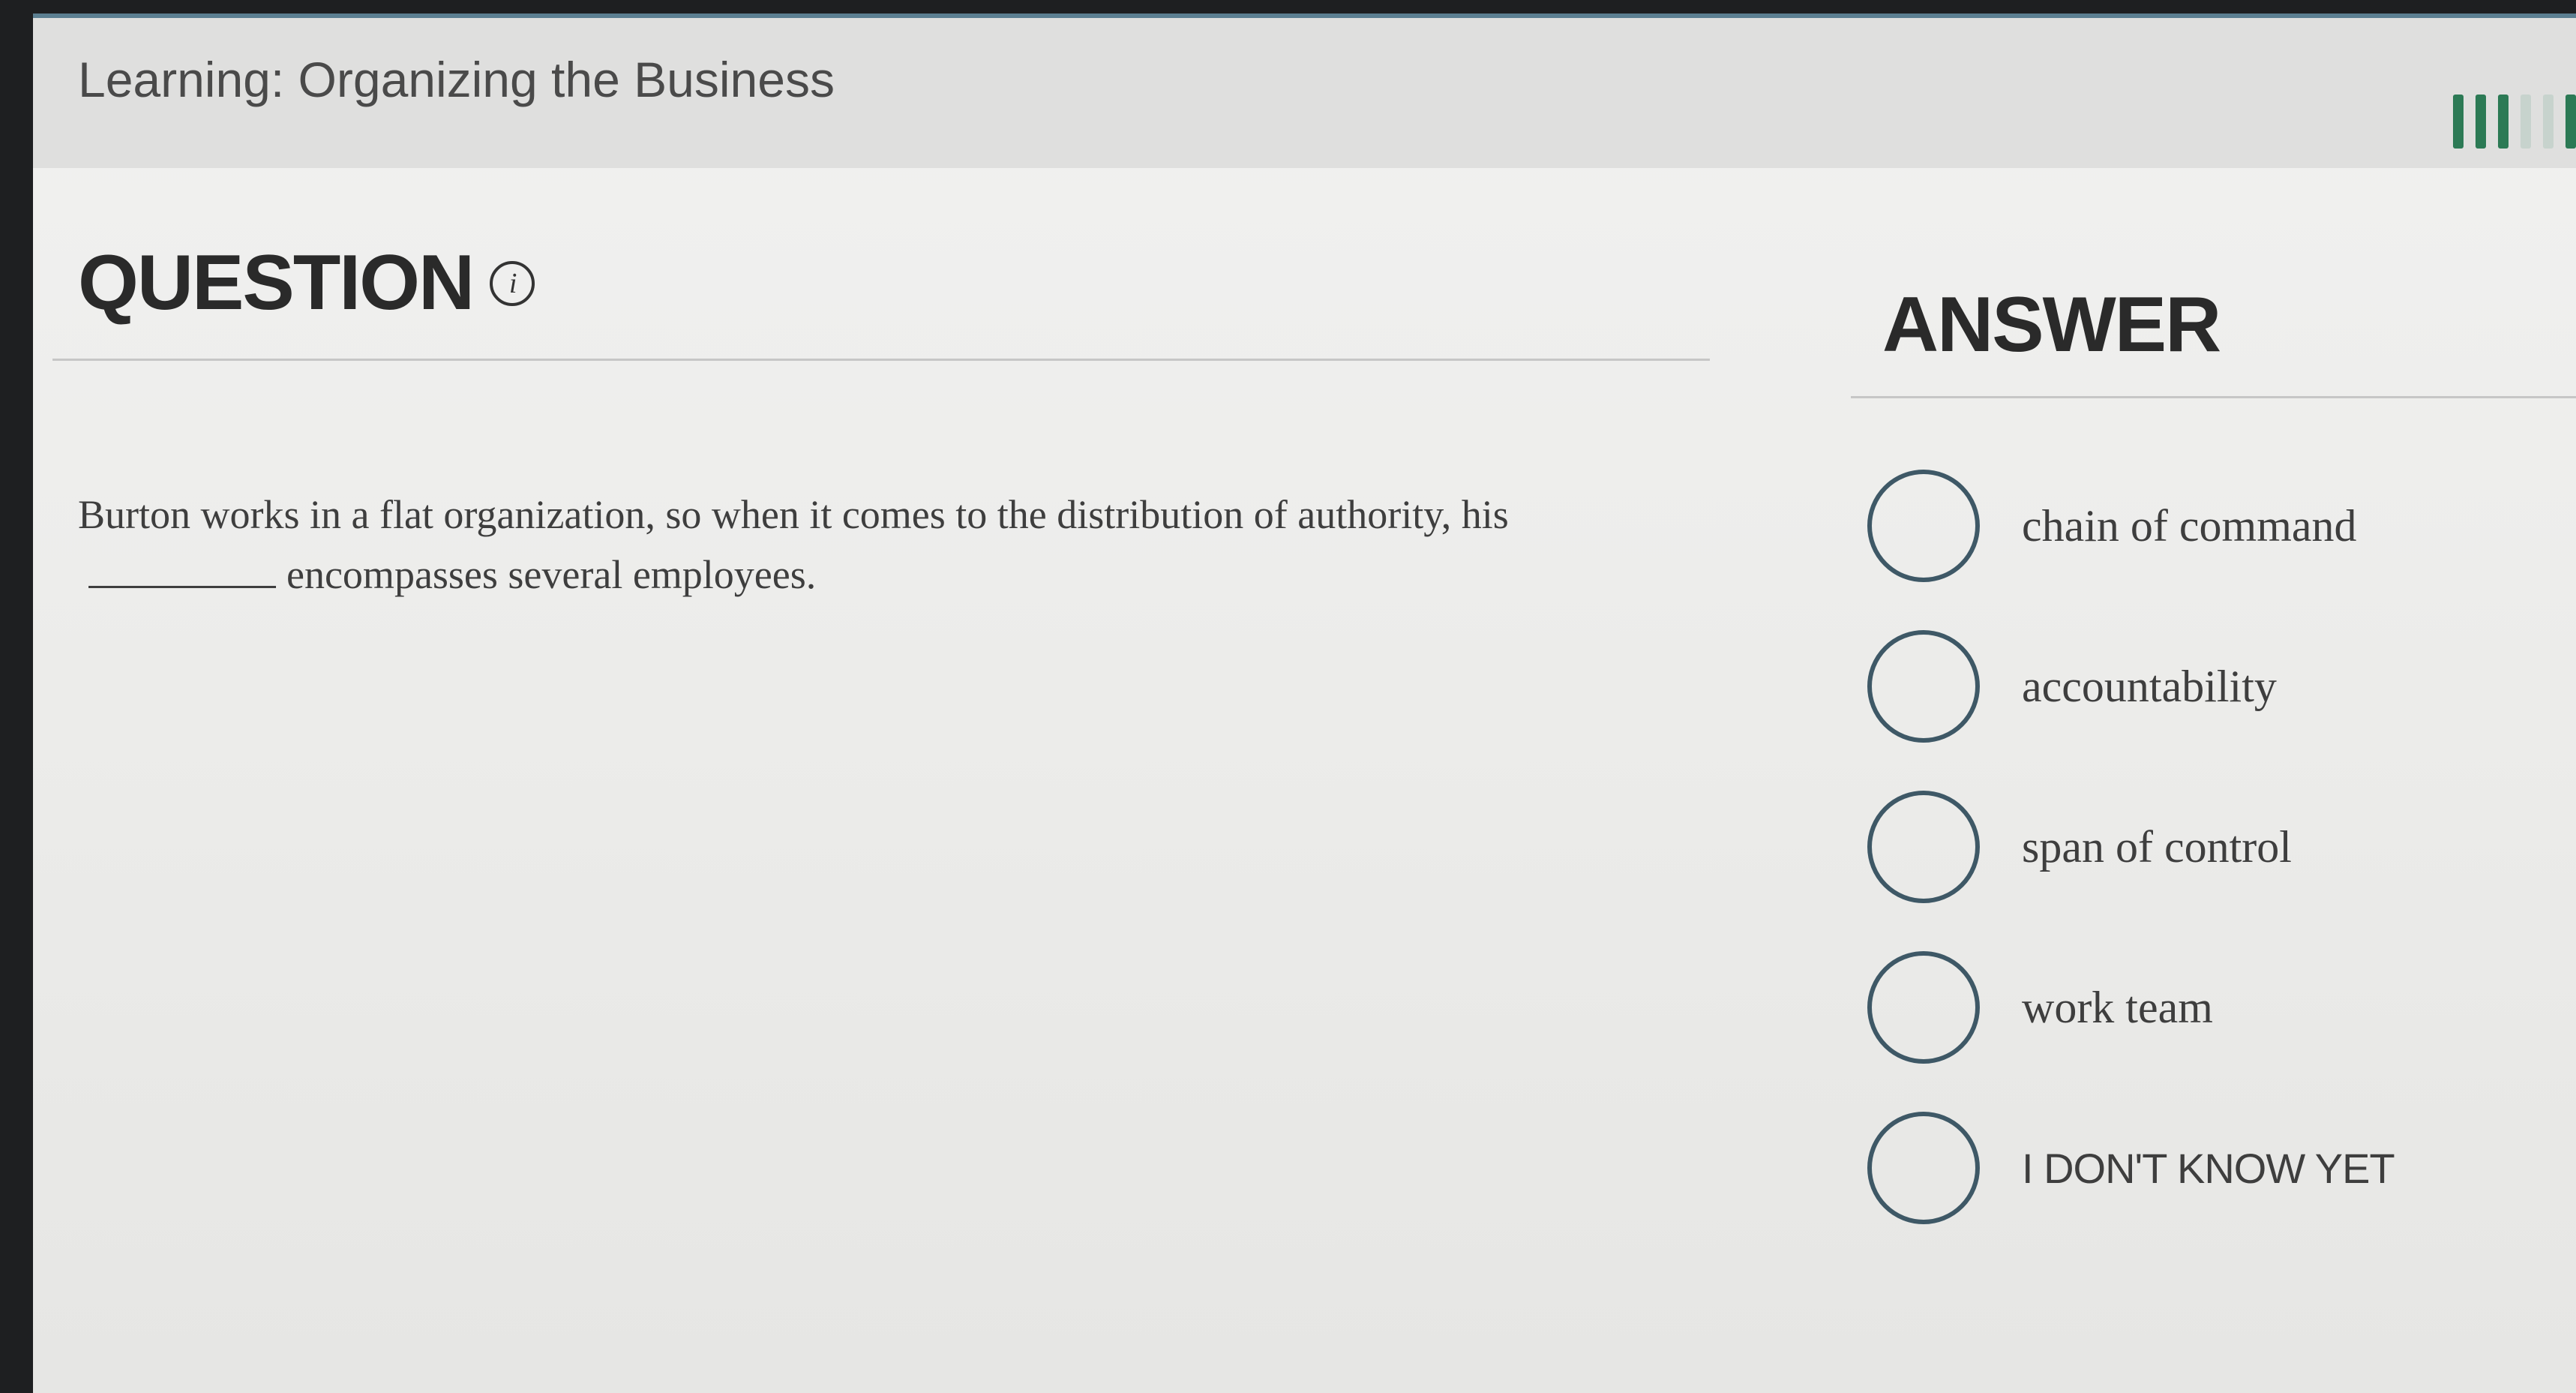  I want to click on answer-option-label: span of control, so click(2157, 846).